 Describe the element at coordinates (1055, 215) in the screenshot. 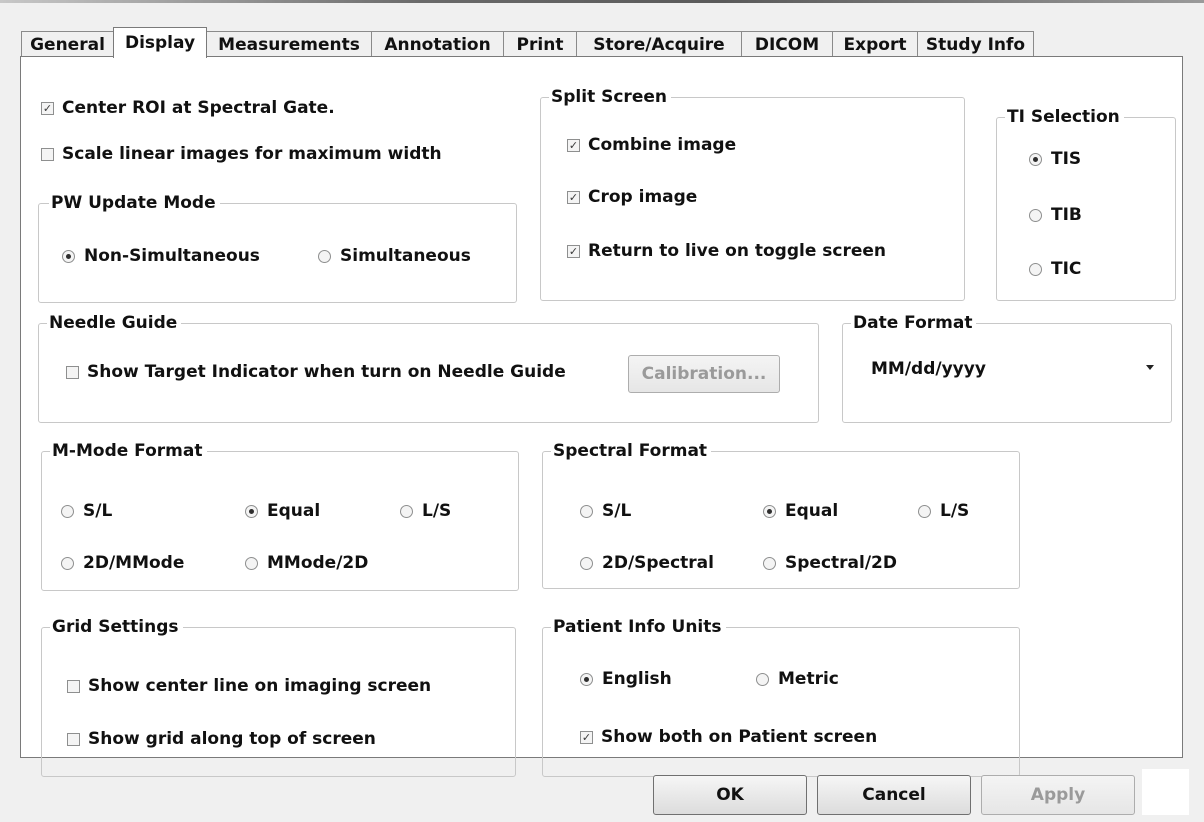

I see `radio-tib: TIB` at that location.